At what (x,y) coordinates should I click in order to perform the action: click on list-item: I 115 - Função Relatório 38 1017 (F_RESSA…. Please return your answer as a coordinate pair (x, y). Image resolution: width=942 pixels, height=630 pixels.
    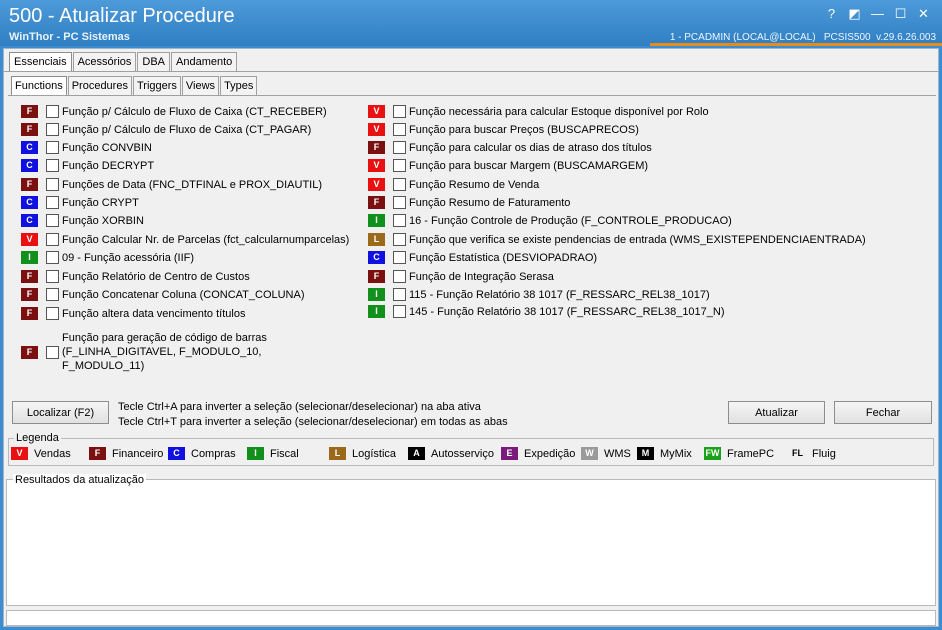
    Looking at the image, I should click on (539, 294).